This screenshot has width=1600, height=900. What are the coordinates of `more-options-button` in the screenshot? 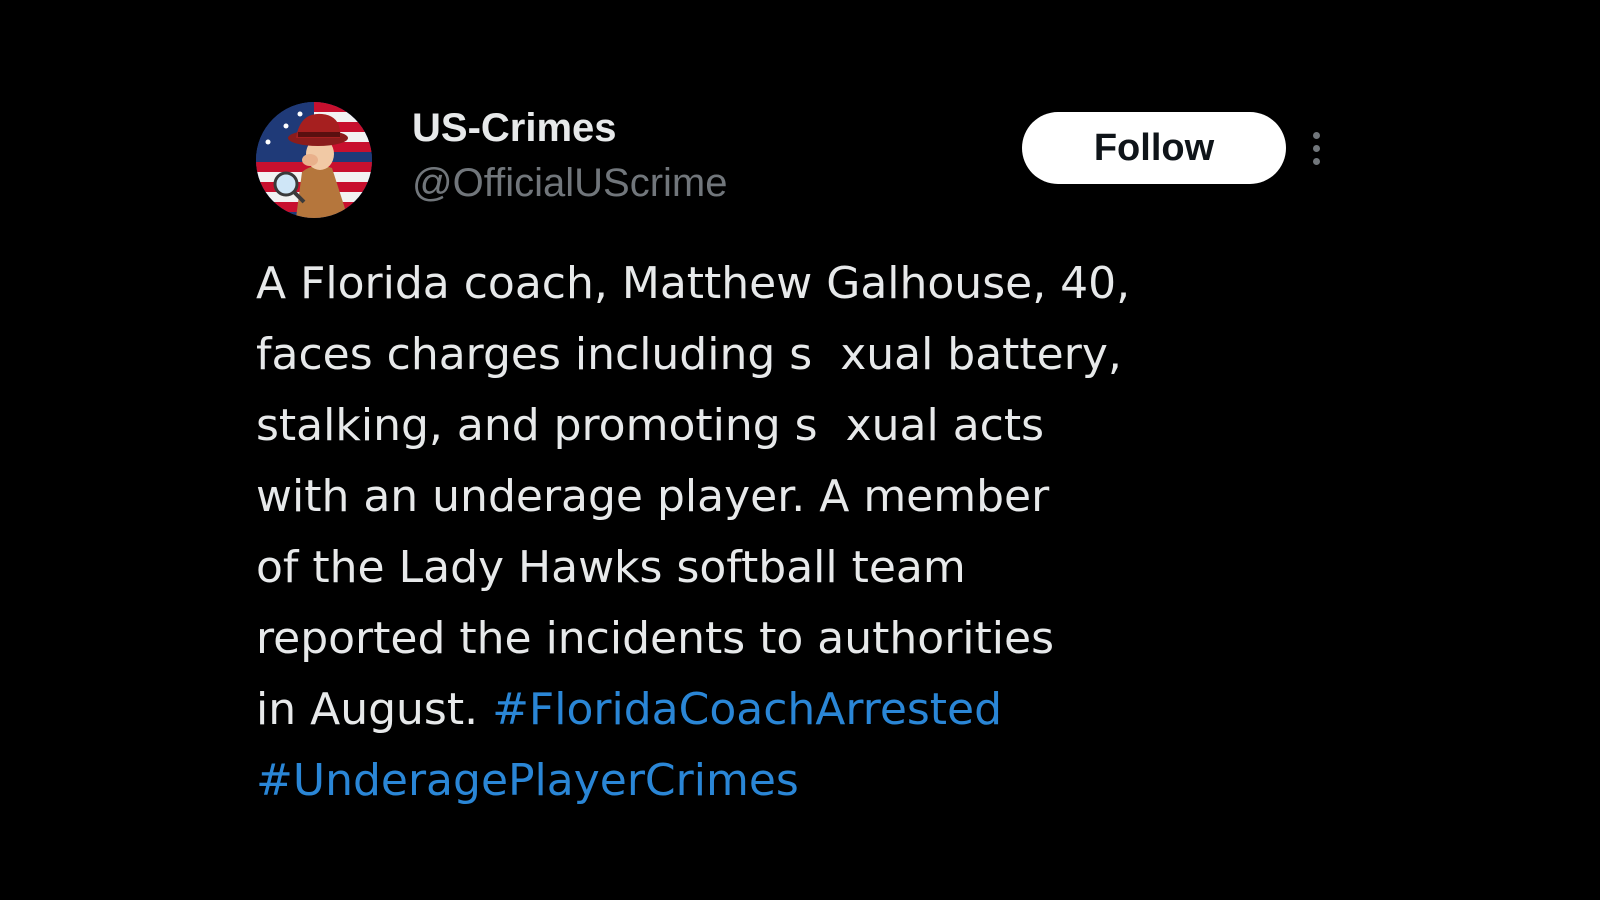 It's located at (1316, 148).